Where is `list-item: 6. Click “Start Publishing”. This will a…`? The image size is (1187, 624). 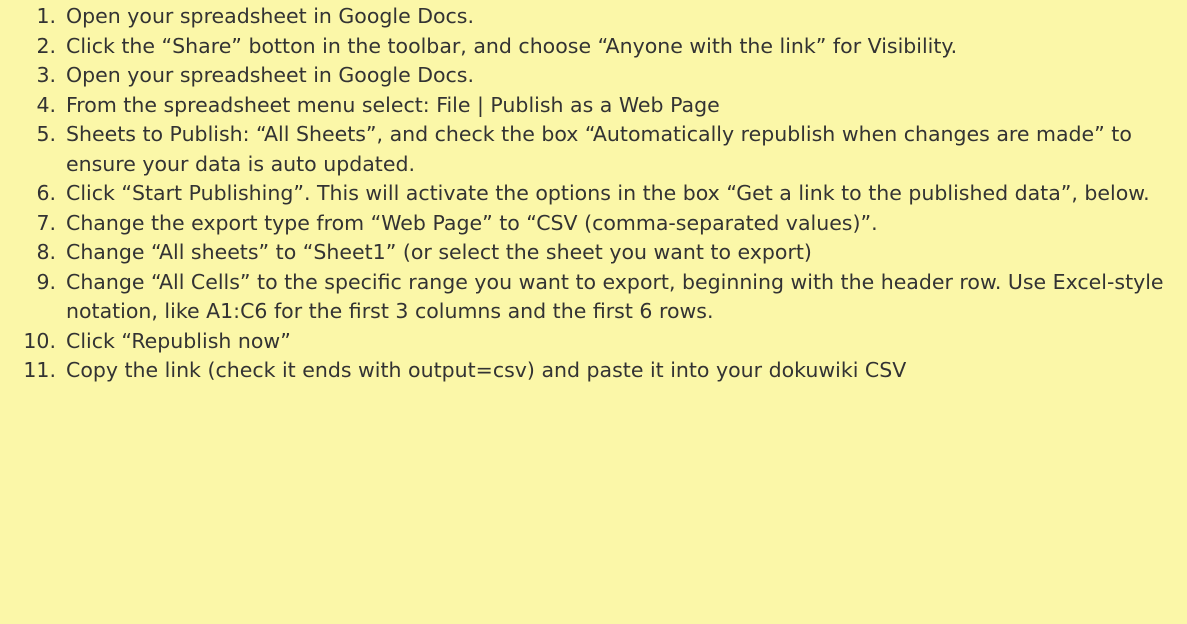 list-item: 6. Click “Start Publishing”. This will a… is located at coordinates (593, 194).